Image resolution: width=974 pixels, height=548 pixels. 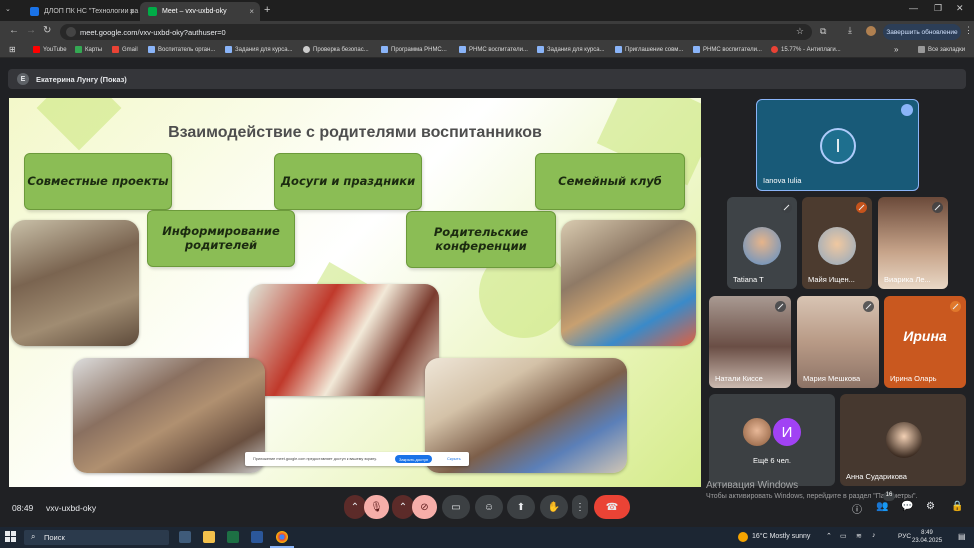 I want to click on tab-dlop: ДЛОП ПК НС "Технологии ра ×, so click(x=81, y=11).